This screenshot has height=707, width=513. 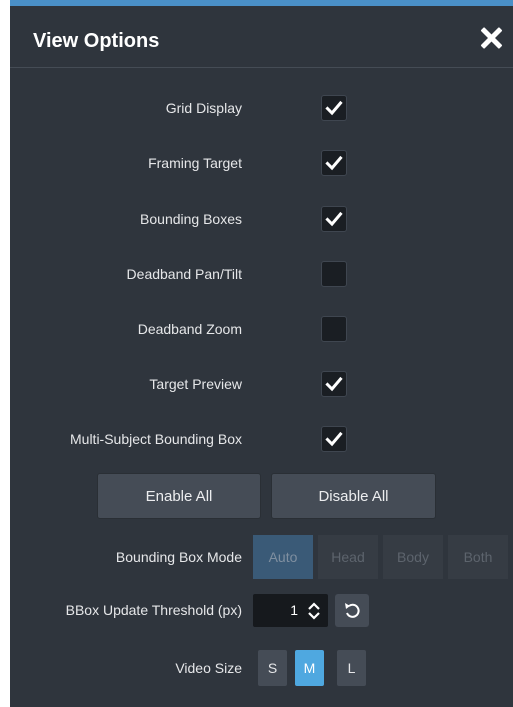 I want to click on video-size-l: L, so click(x=351, y=668).